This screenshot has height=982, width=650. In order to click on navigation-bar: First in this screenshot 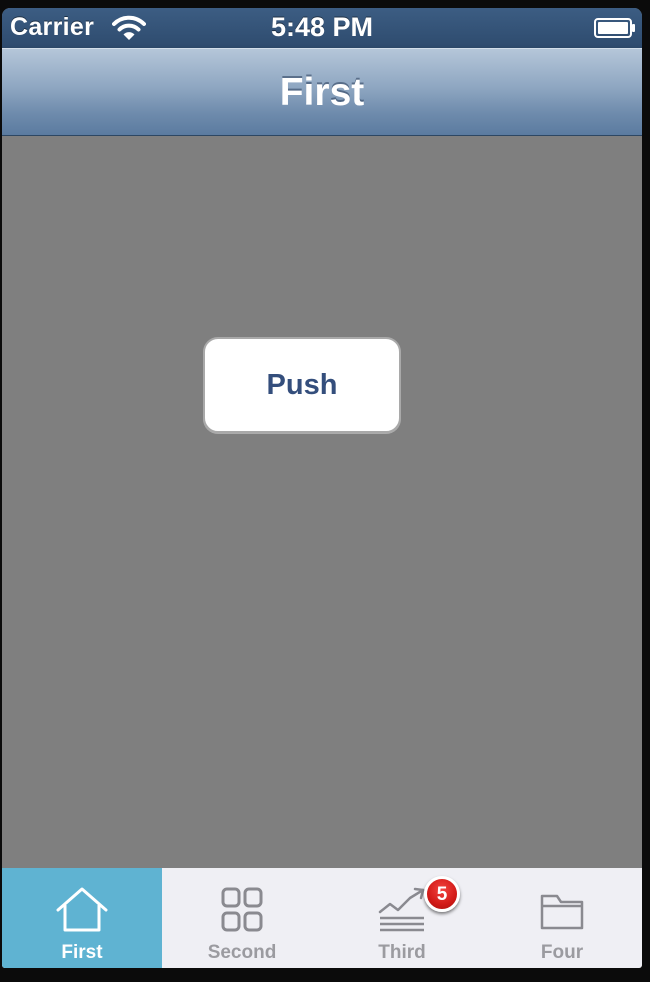, I will do `click(322, 92)`.